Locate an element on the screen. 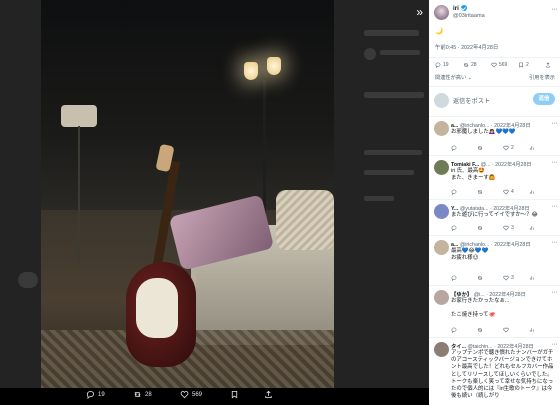 The height and width of the screenshot is (405, 560). like-count: 569 is located at coordinates (503, 65).